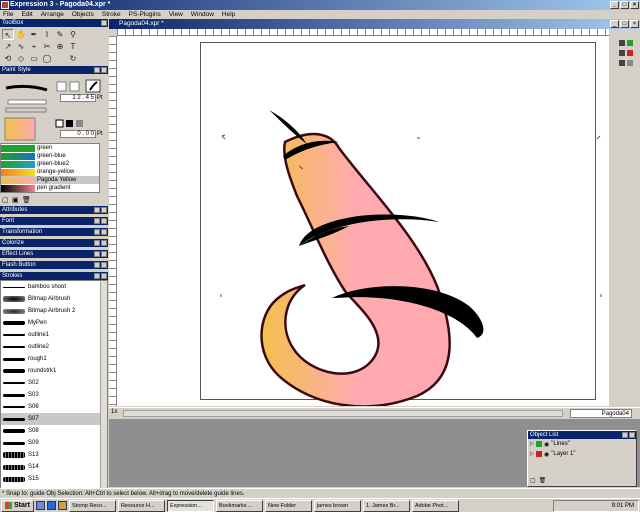 The width and height of the screenshot is (640, 512). I want to click on eyedropper-icon: ⚲, so click(73, 34).